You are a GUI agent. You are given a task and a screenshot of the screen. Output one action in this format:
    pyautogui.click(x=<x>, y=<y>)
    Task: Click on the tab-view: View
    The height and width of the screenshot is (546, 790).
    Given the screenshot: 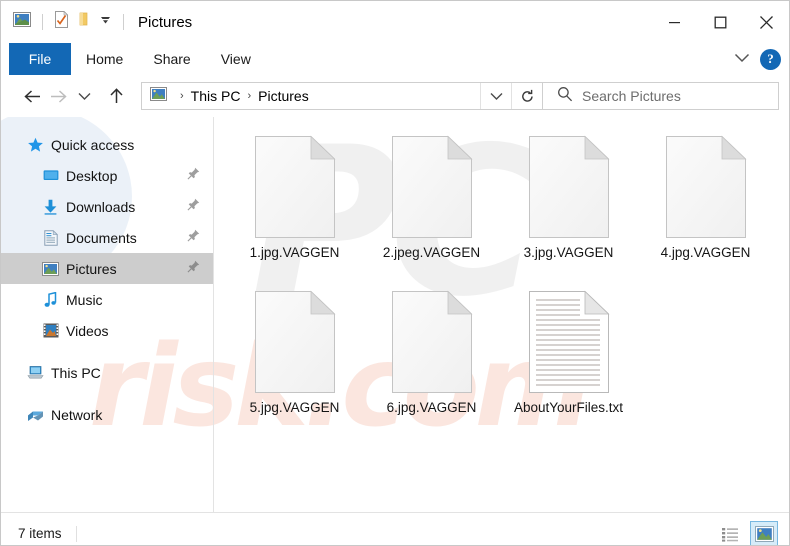 What is the action you would take?
    pyautogui.click(x=236, y=59)
    